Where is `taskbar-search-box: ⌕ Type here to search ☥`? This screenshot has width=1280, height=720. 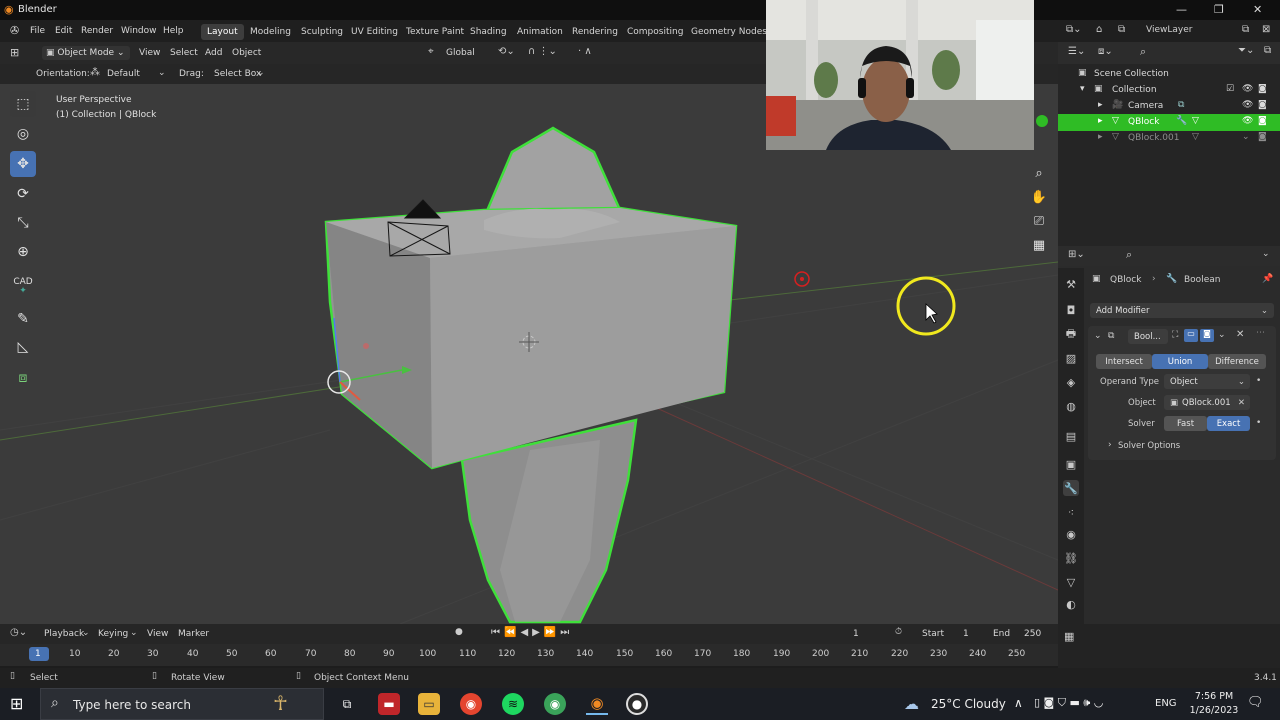
taskbar-search-box: ⌕ Type here to search ☥ is located at coordinates (182, 704).